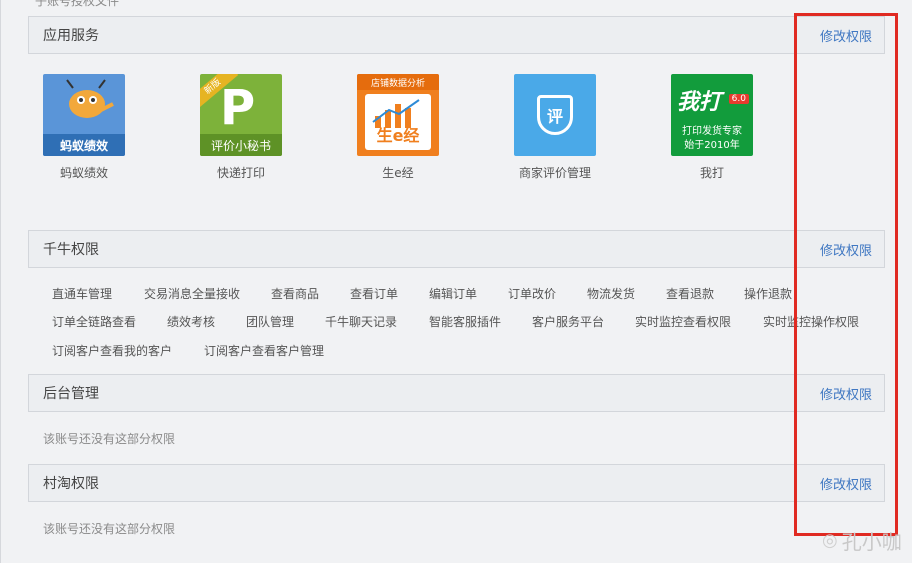  I want to click on permission-item: 操作退款, so click(768, 294).